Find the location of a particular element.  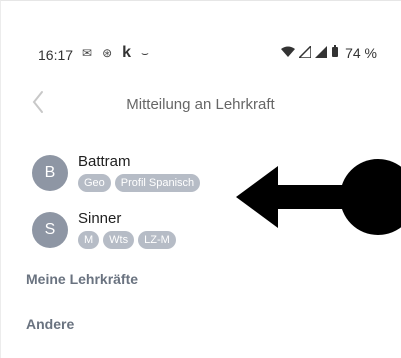

status-icons-left: ✉ ⊛ k ⌣ is located at coordinates (115, 53).